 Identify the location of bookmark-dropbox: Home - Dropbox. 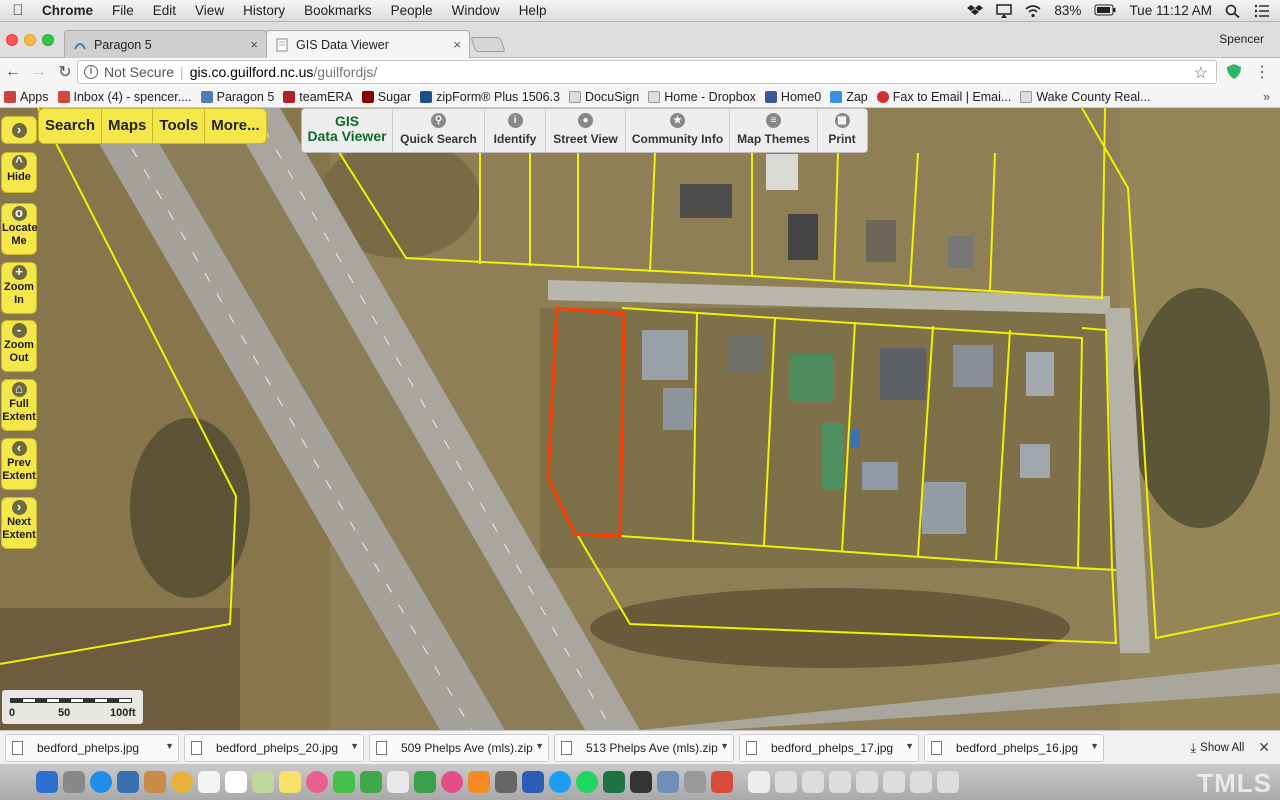
(702, 97).